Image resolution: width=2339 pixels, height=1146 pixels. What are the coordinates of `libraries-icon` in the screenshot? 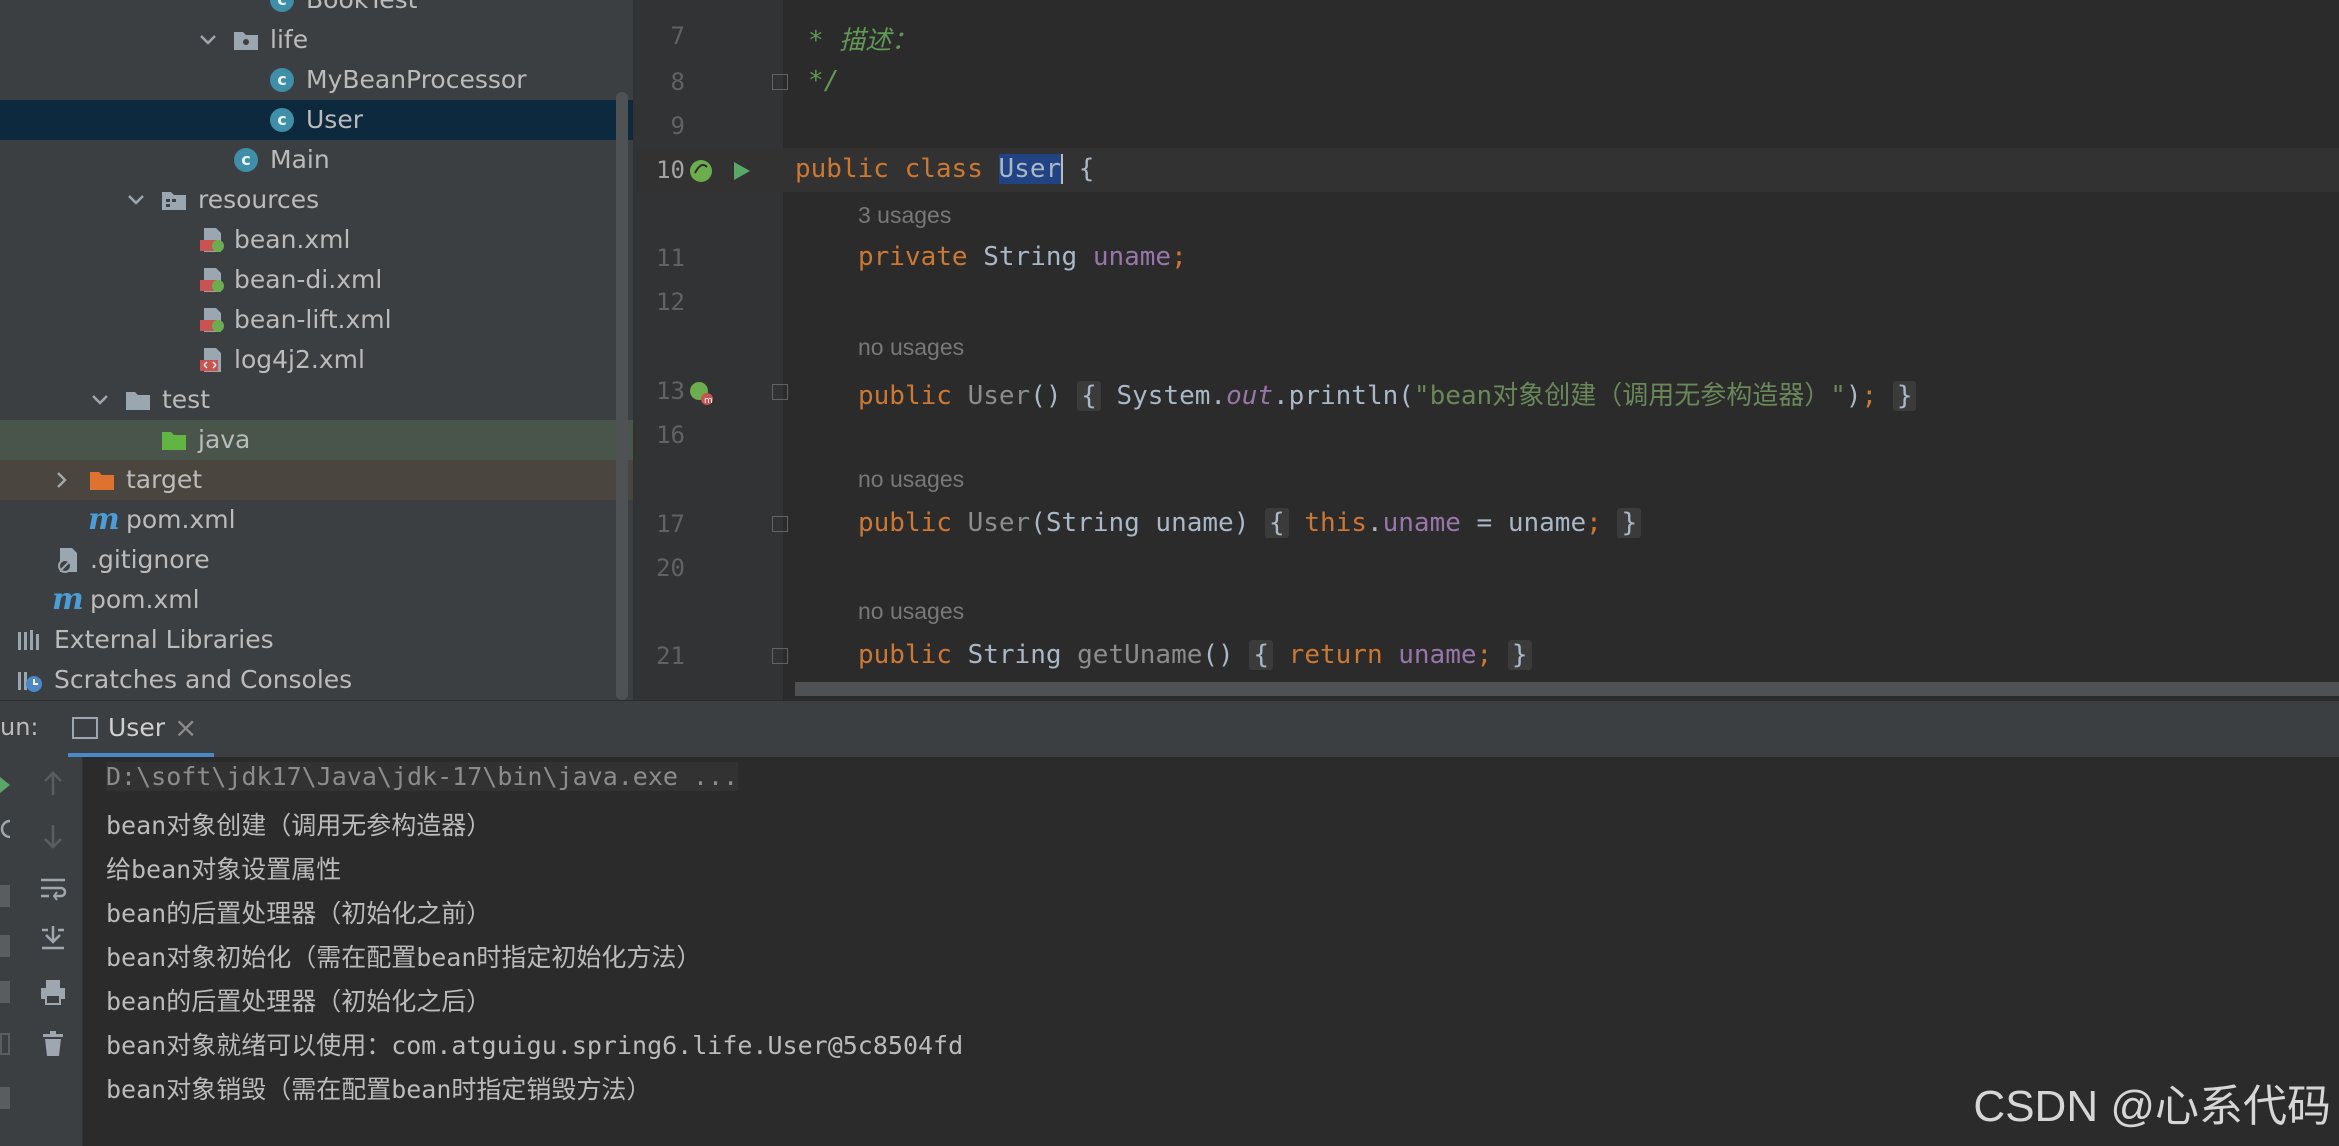 It's located at (28, 640).